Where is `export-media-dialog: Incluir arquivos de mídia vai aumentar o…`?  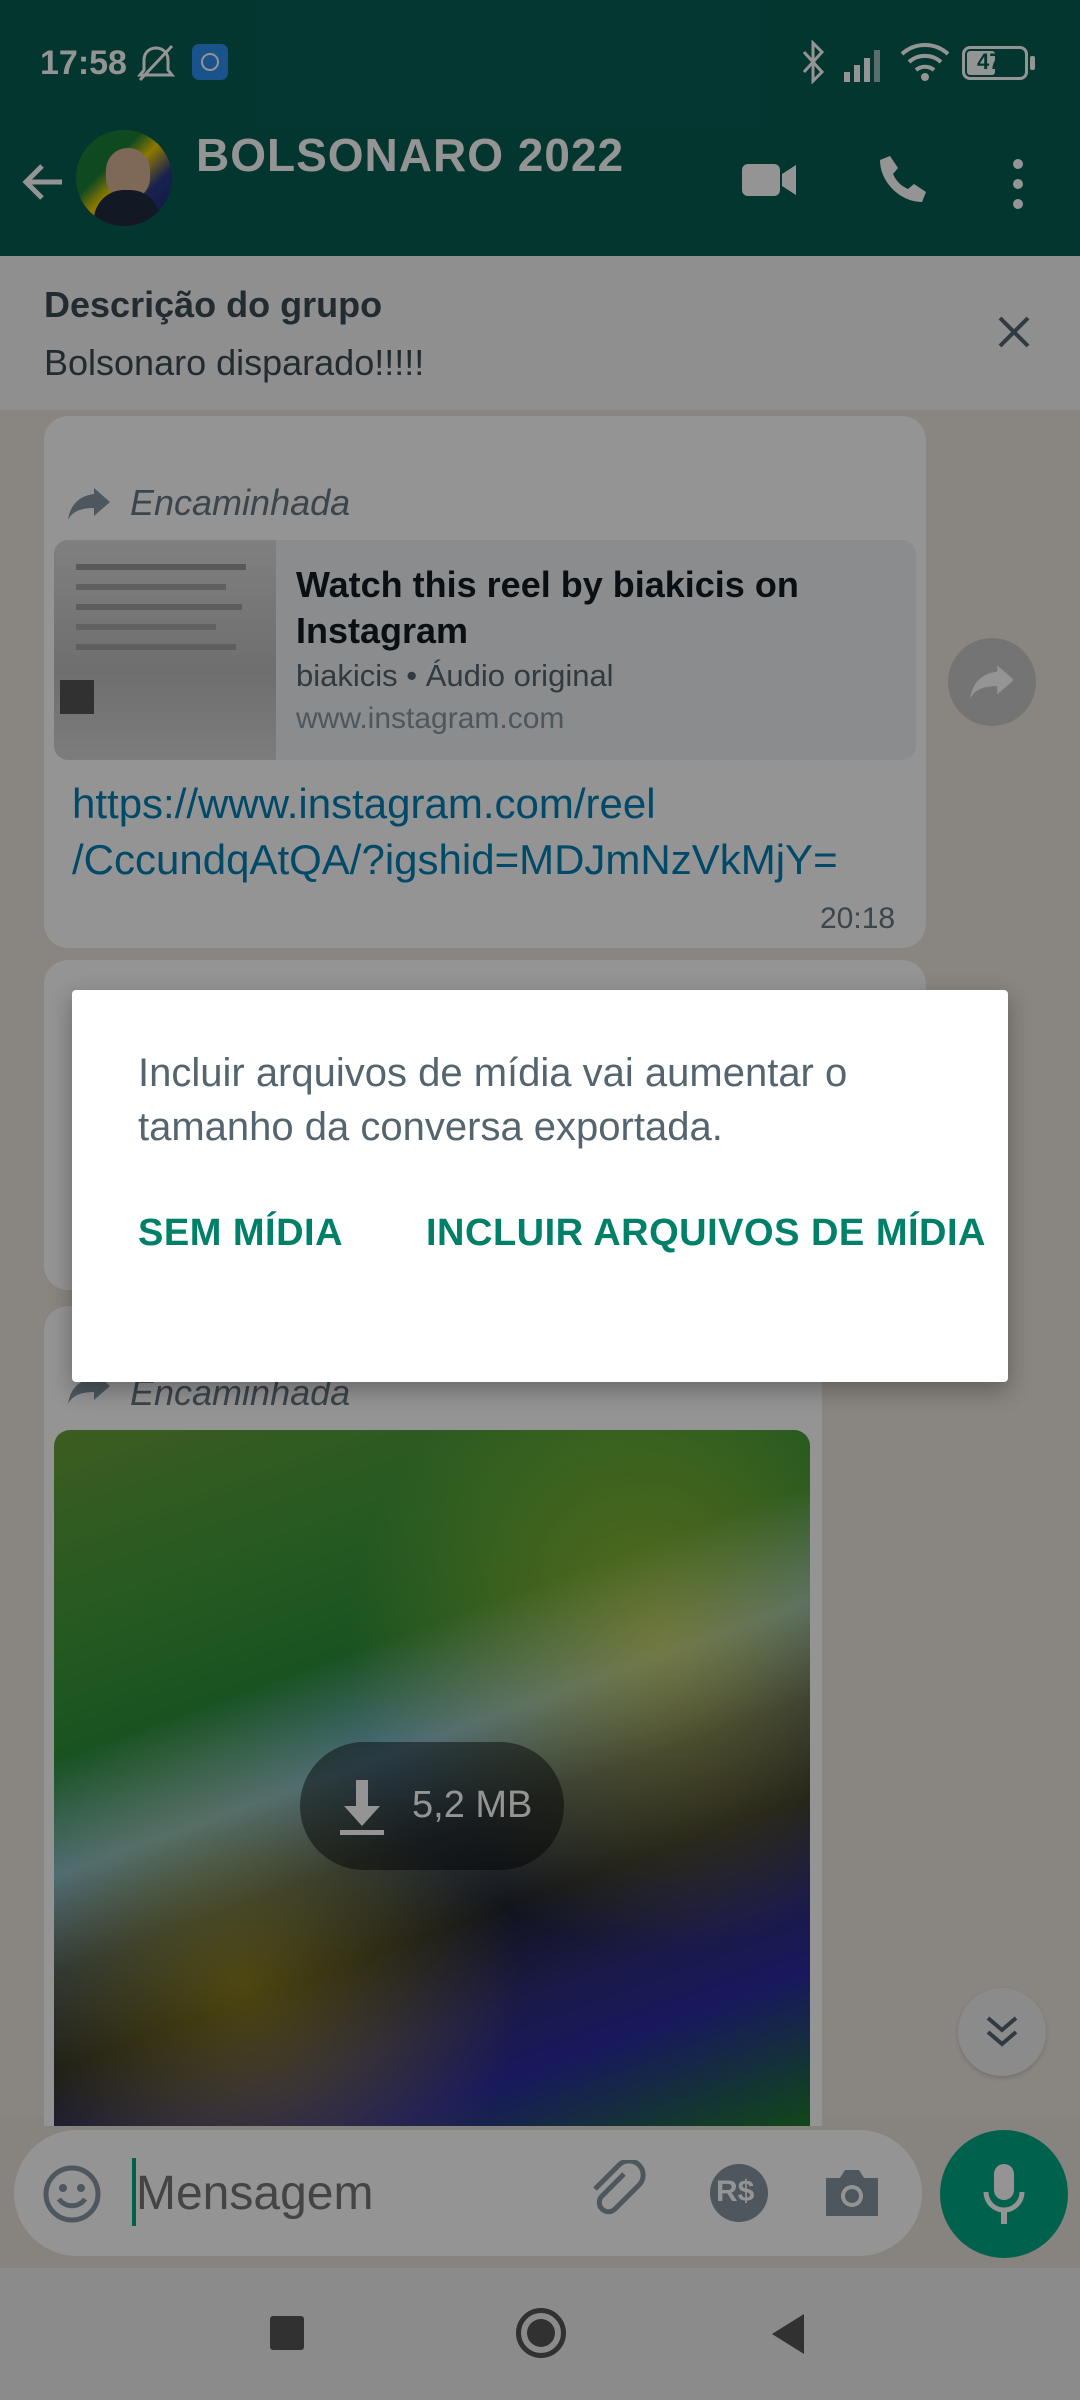 export-media-dialog: Incluir arquivos de mídia vai aumentar o… is located at coordinates (540, 1186).